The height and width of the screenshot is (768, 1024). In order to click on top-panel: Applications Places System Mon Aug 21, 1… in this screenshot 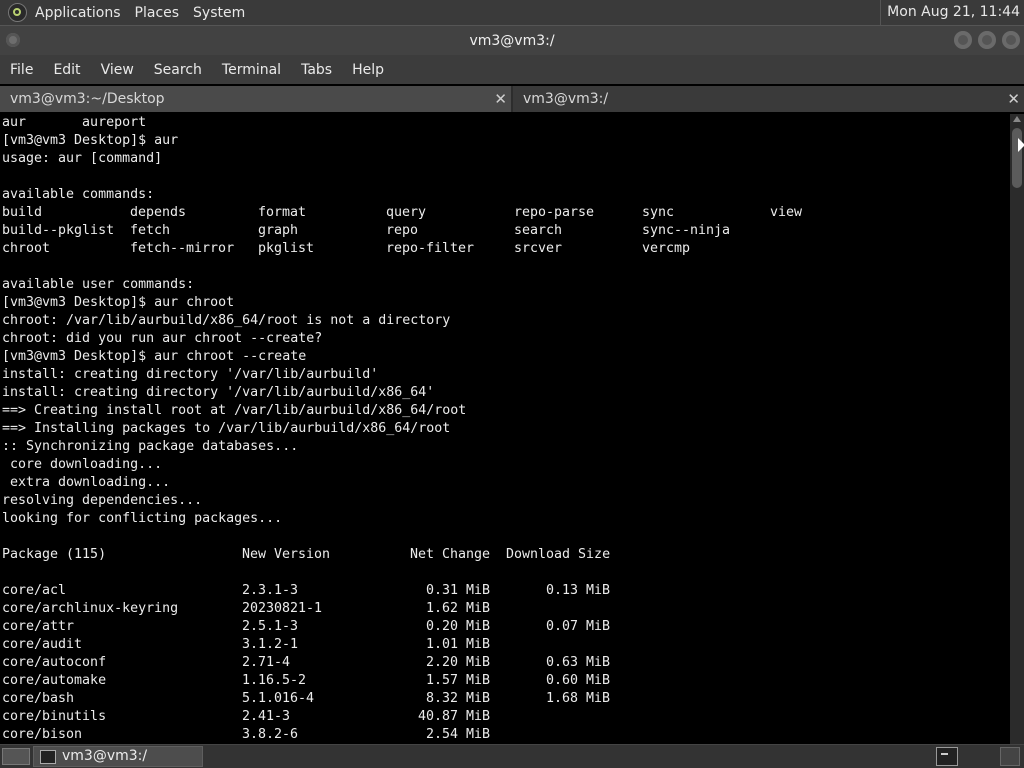, I will do `click(512, 12)`.